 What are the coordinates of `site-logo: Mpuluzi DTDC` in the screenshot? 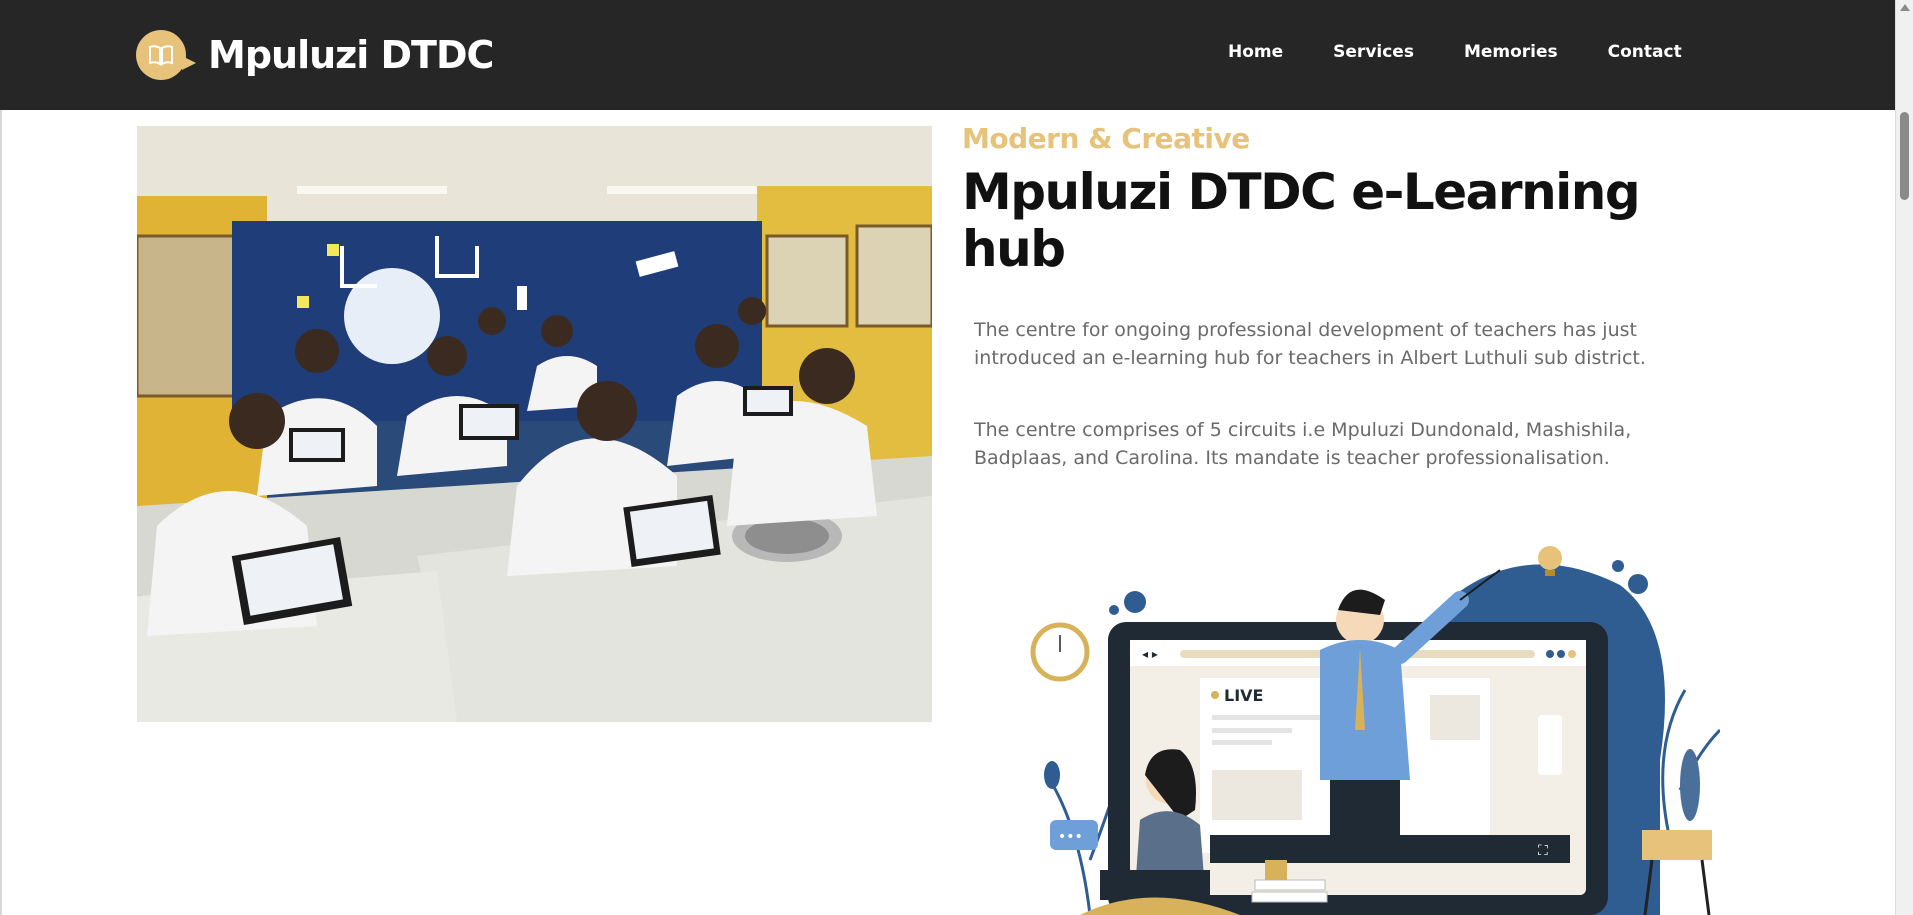 It's located at (315, 55).